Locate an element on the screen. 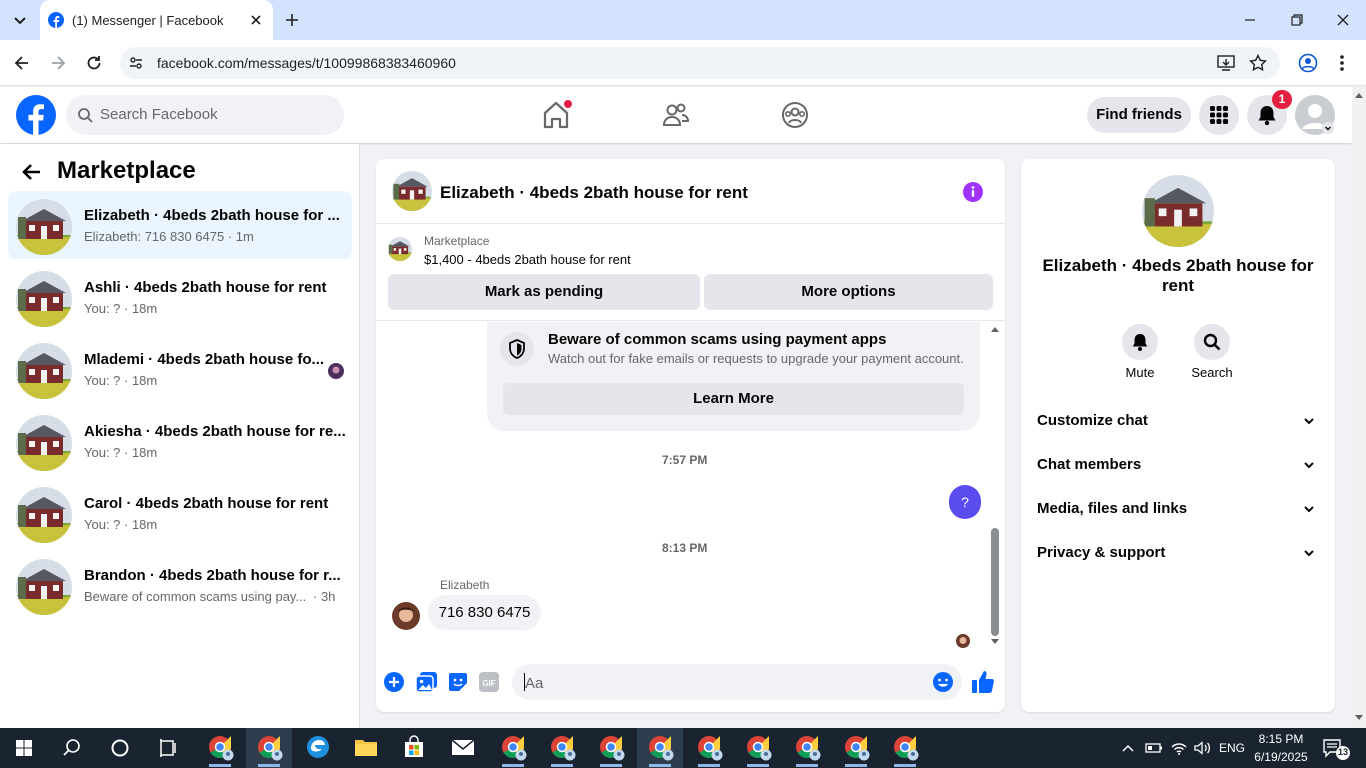 Image resolution: width=1366 pixels, height=768 pixels. battery-icon is located at coordinates (1154, 748).